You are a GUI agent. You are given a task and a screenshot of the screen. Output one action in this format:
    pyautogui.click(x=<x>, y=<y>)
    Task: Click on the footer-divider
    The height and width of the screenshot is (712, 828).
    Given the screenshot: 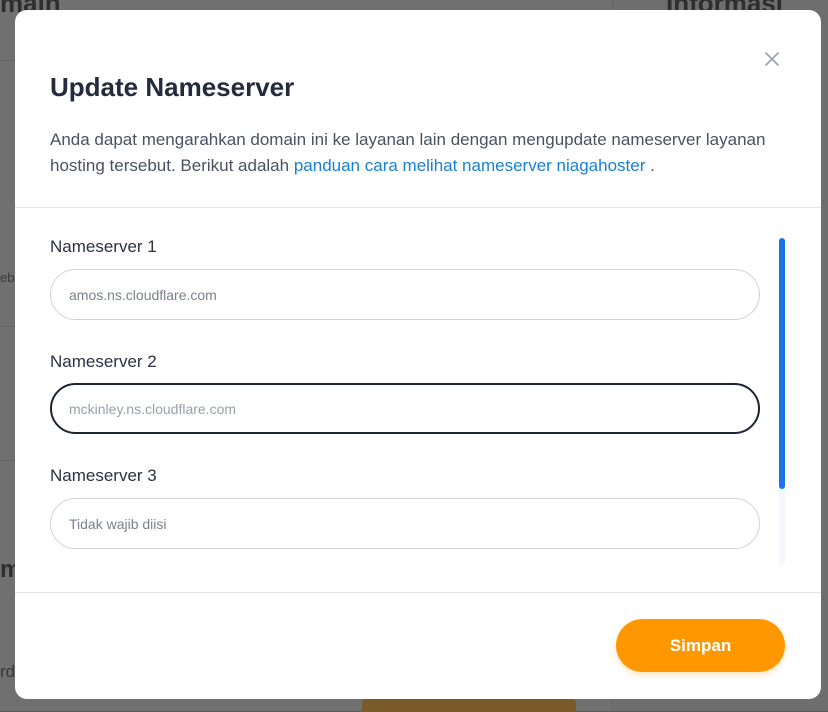 What is the action you would take?
    pyautogui.click(x=418, y=592)
    